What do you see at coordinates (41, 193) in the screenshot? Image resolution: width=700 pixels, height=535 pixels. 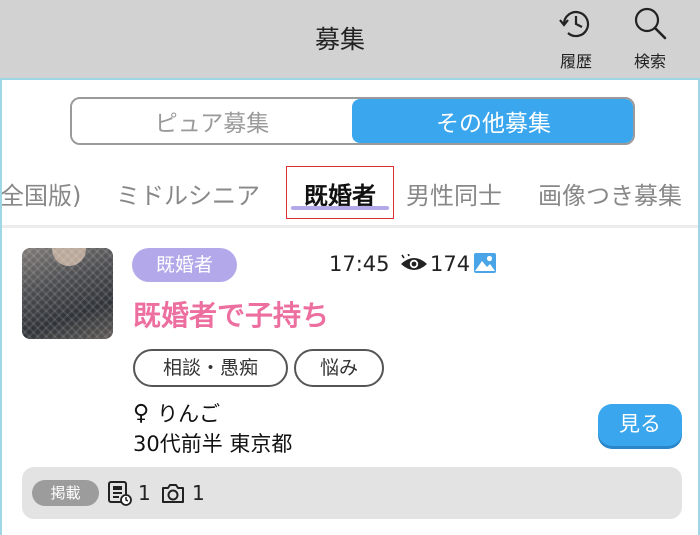 I see `tab-nationwide: 全国版)` at bounding box center [41, 193].